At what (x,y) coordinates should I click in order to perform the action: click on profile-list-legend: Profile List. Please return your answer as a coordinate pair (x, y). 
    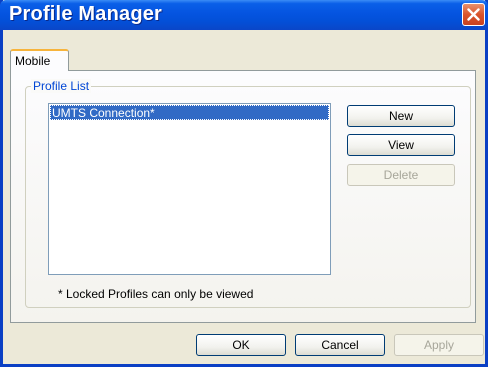
    Looking at the image, I should click on (61, 86).